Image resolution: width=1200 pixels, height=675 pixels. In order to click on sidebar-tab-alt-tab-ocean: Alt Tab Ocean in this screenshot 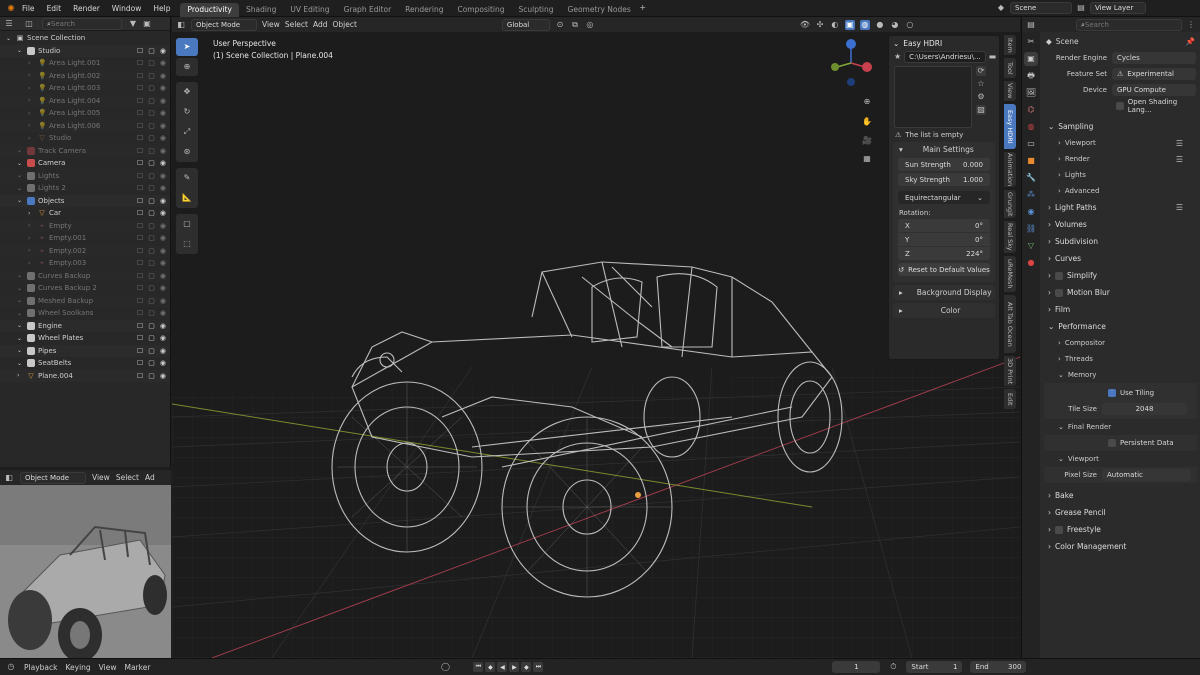, I will do `click(1010, 324)`.